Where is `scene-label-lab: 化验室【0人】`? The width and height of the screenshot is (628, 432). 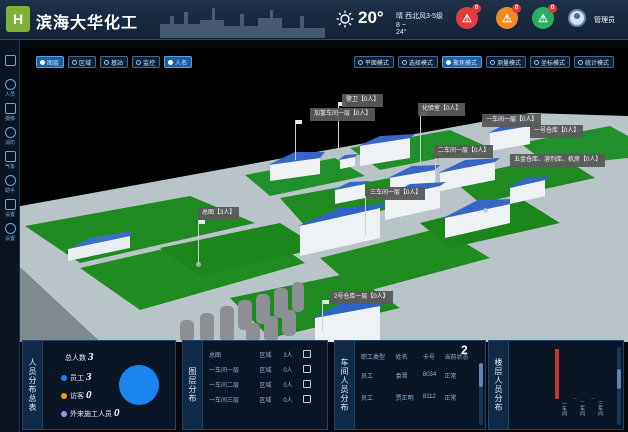 scene-label-lab: 化验室【0人】 is located at coordinates (442, 109).